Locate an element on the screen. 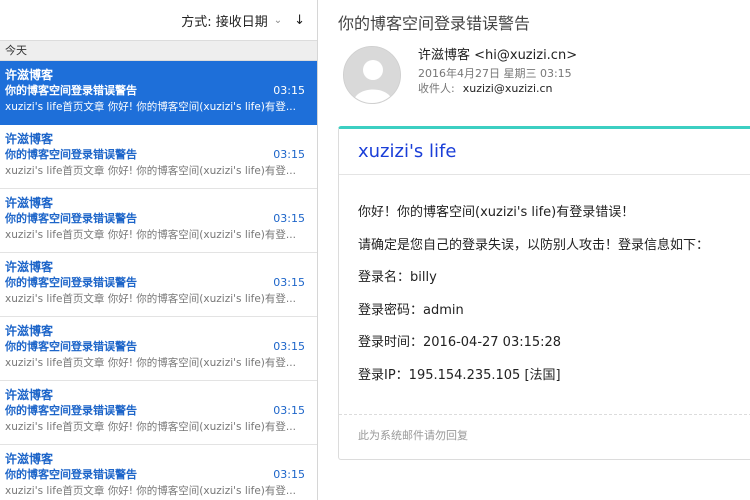 The image size is (750, 500). avatar is located at coordinates (372, 75).